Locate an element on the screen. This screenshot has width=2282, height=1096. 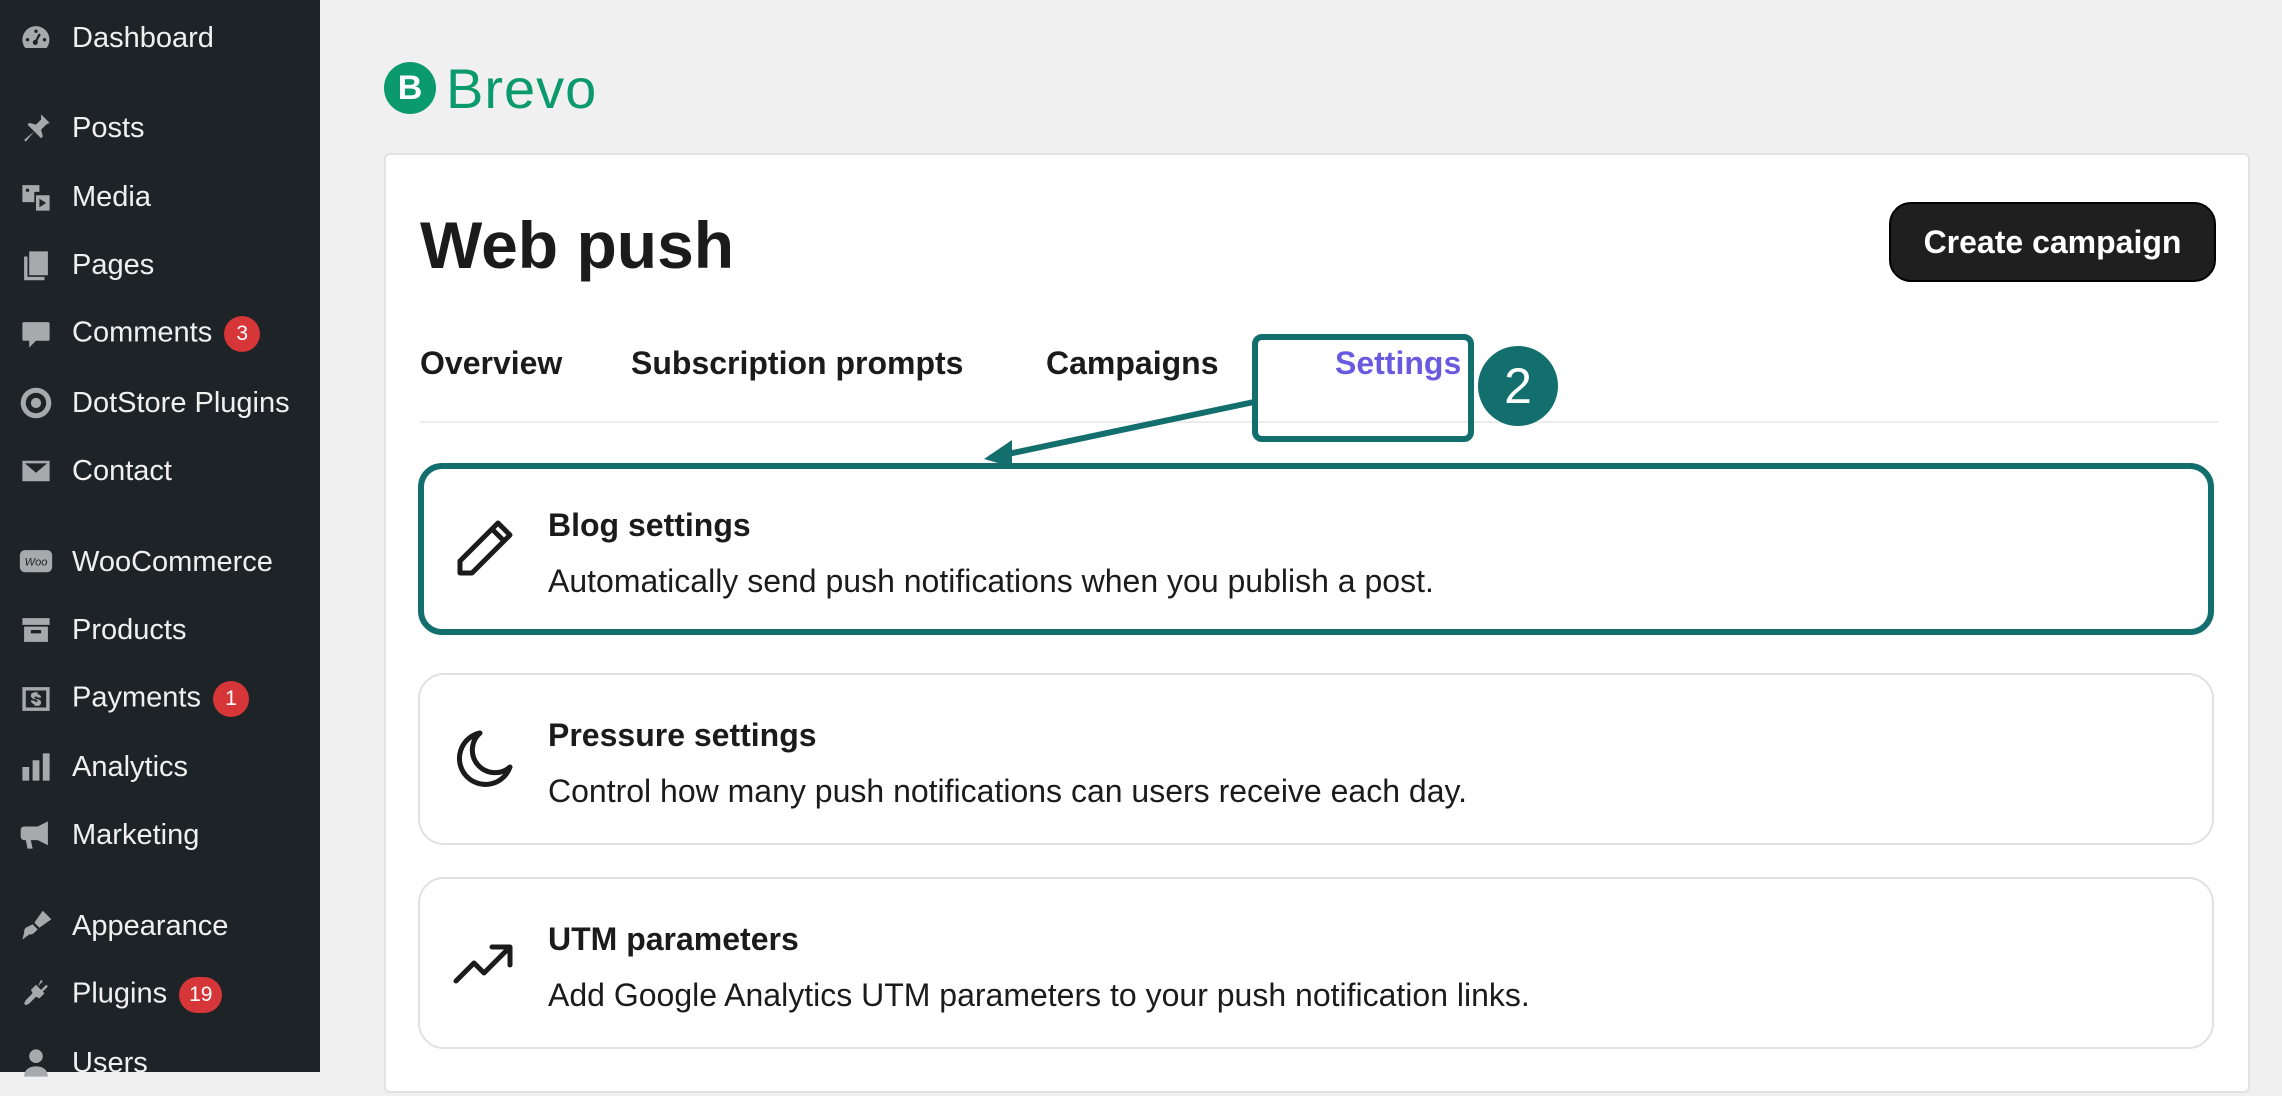
sidebar-item-label: Payments 1 is located at coordinates (160, 699).